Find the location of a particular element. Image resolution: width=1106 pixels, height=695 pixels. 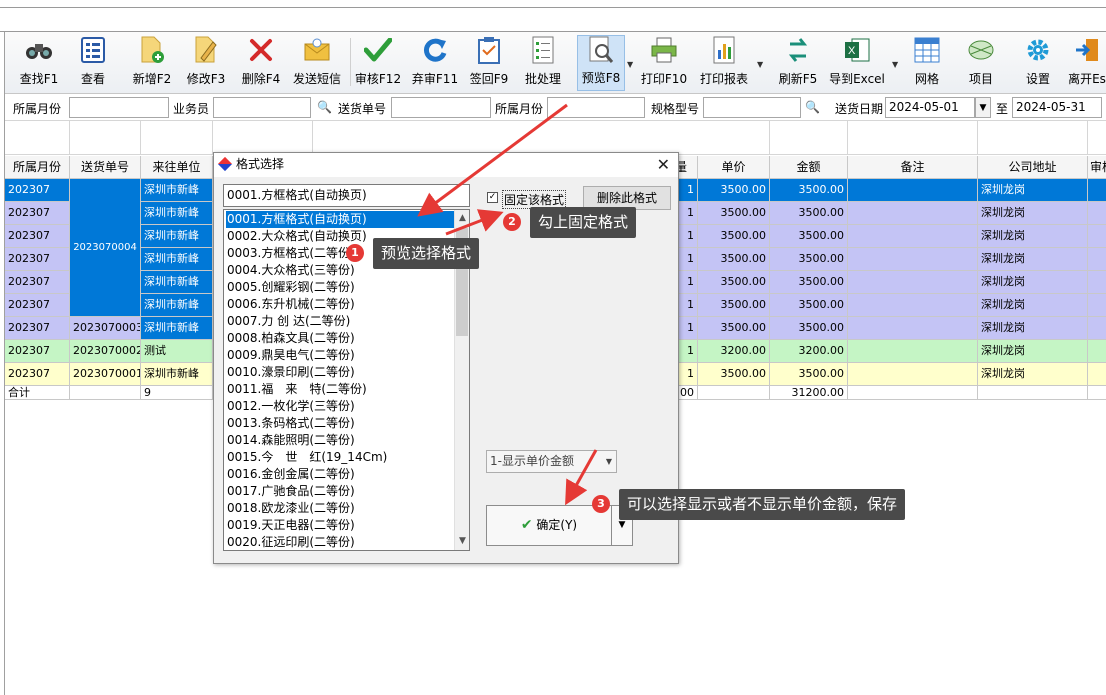

current-format-field: 0001.方框格式(自动换页) is located at coordinates (346, 195).